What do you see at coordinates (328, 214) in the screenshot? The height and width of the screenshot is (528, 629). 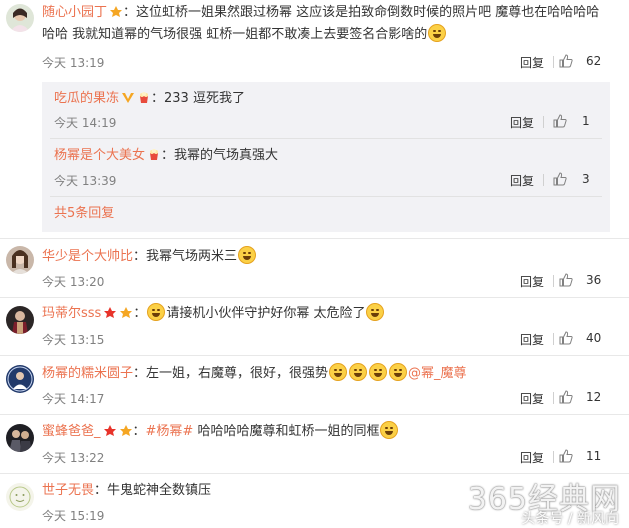 I see `more-replies-row: 共5条回复` at bounding box center [328, 214].